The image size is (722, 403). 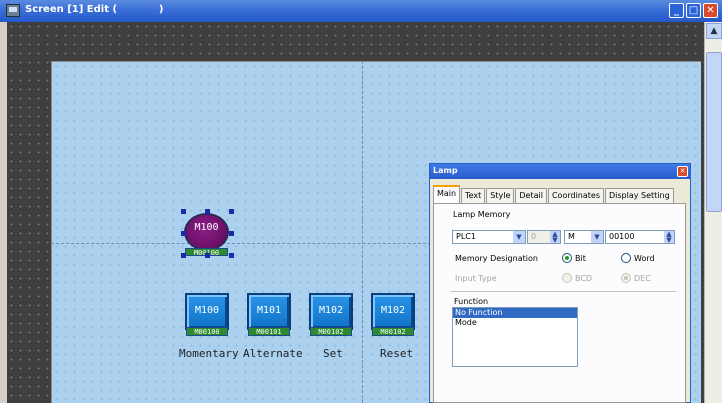 I want to click on close-button: ✕, so click(x=710, y=10).